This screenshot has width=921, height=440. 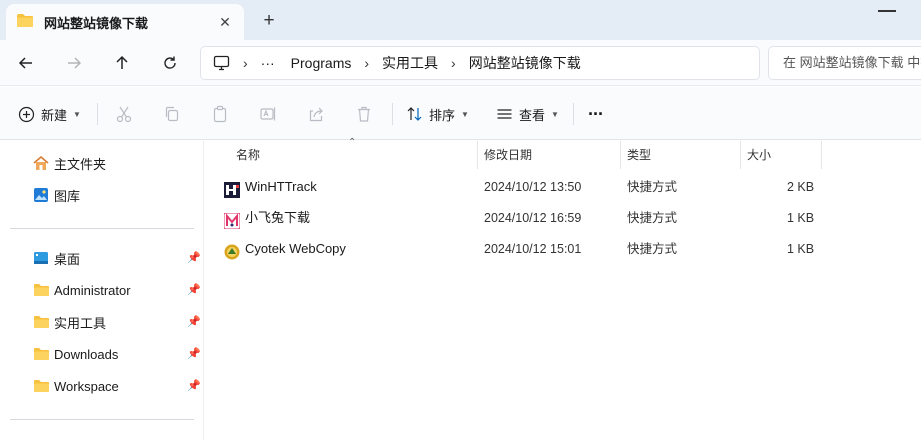 What do you see at coordinates (41, 163) in the screenshot?
I see `home-icon` at bounding box center [41, 163].